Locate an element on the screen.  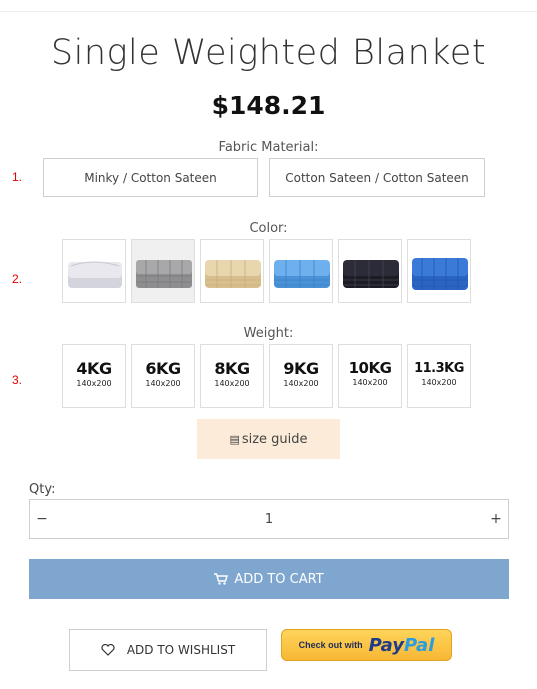
color-swatch-beige is located at coordinates (232, 271).